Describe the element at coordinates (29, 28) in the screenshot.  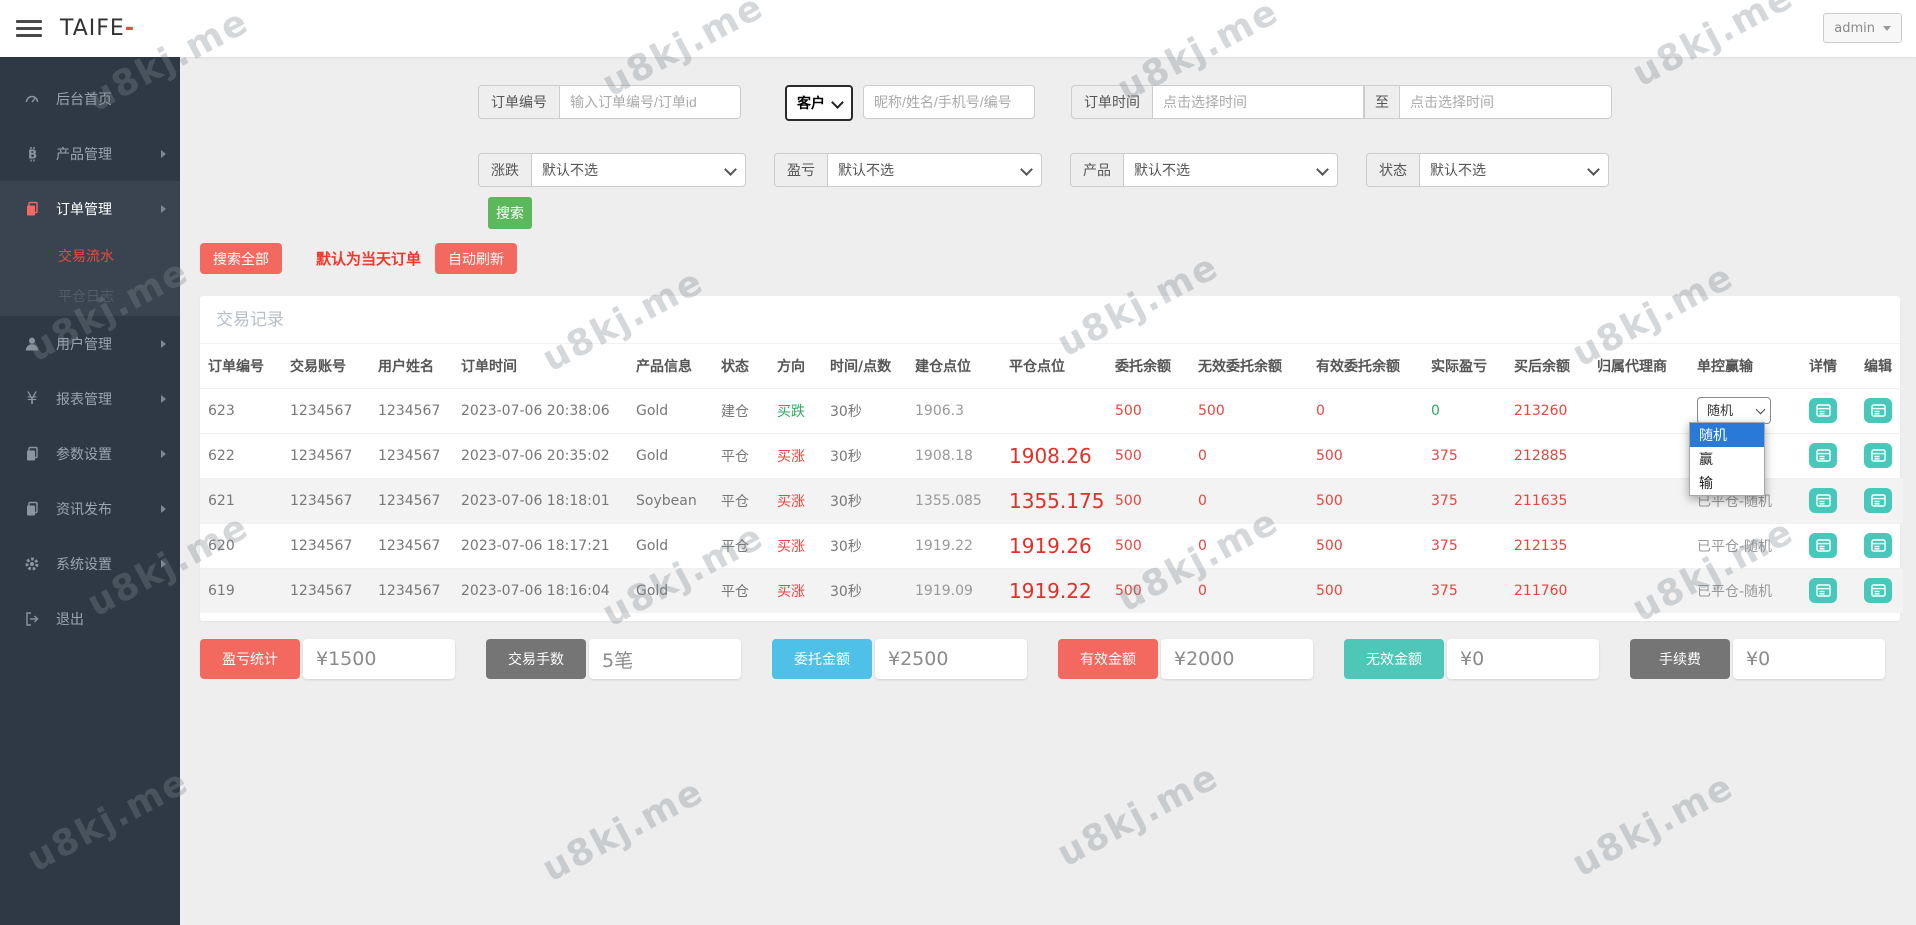
I see `hamburger-menu-icon` at that location.